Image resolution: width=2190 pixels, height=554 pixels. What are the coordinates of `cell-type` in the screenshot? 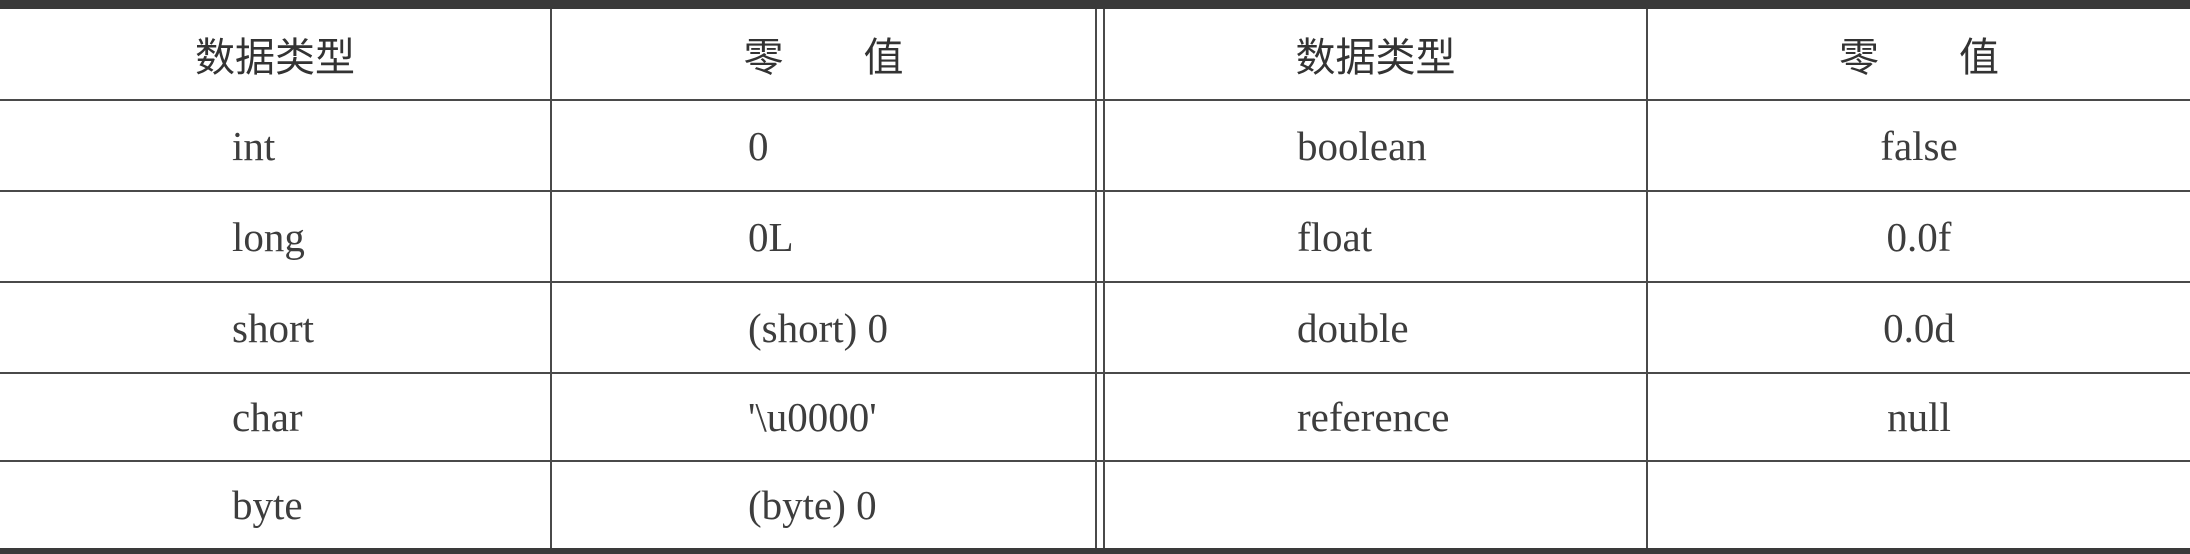 It's located at (1471, 505).